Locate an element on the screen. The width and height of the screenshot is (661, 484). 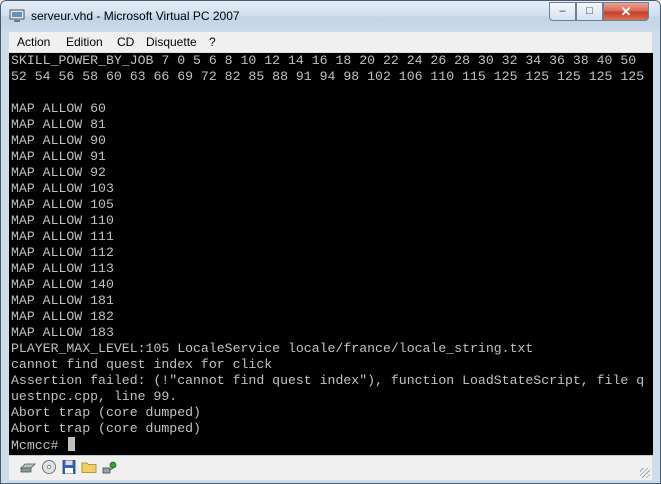
console-line: MAP ALLOW 105 is located at coordinates (62, 204).